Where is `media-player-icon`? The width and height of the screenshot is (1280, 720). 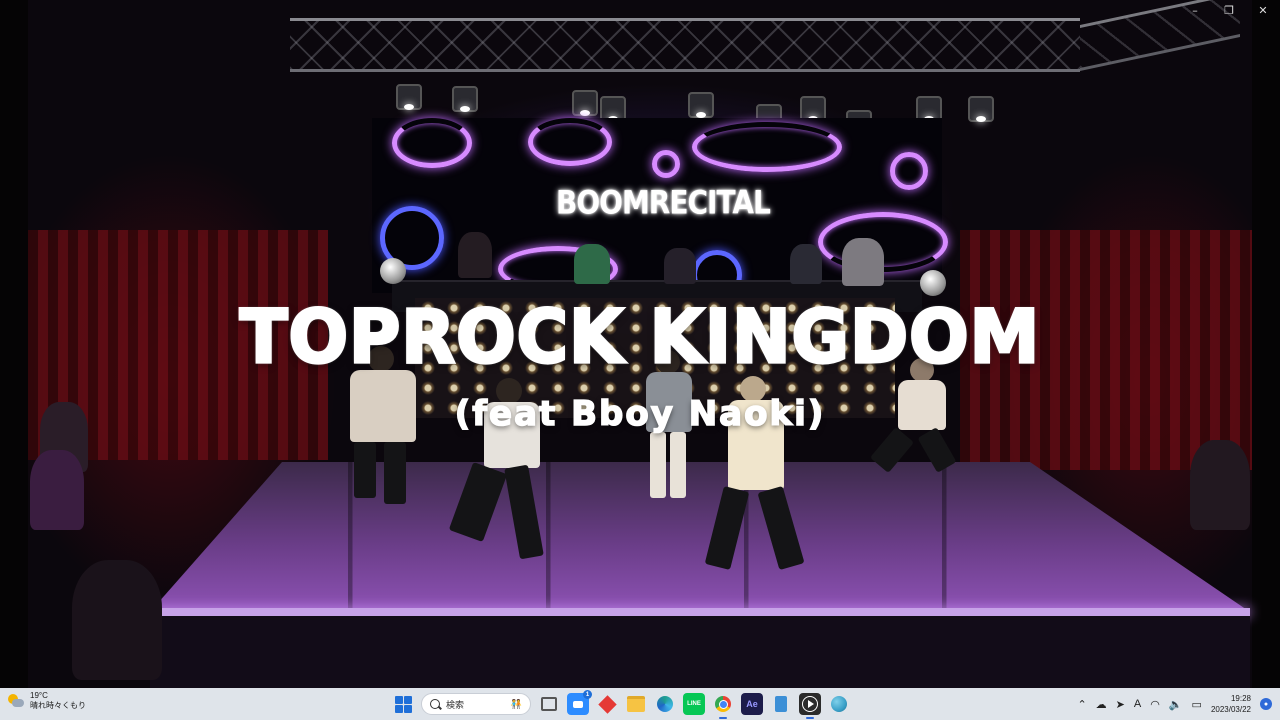
media-player-icon is located at coordinates (810, 706).